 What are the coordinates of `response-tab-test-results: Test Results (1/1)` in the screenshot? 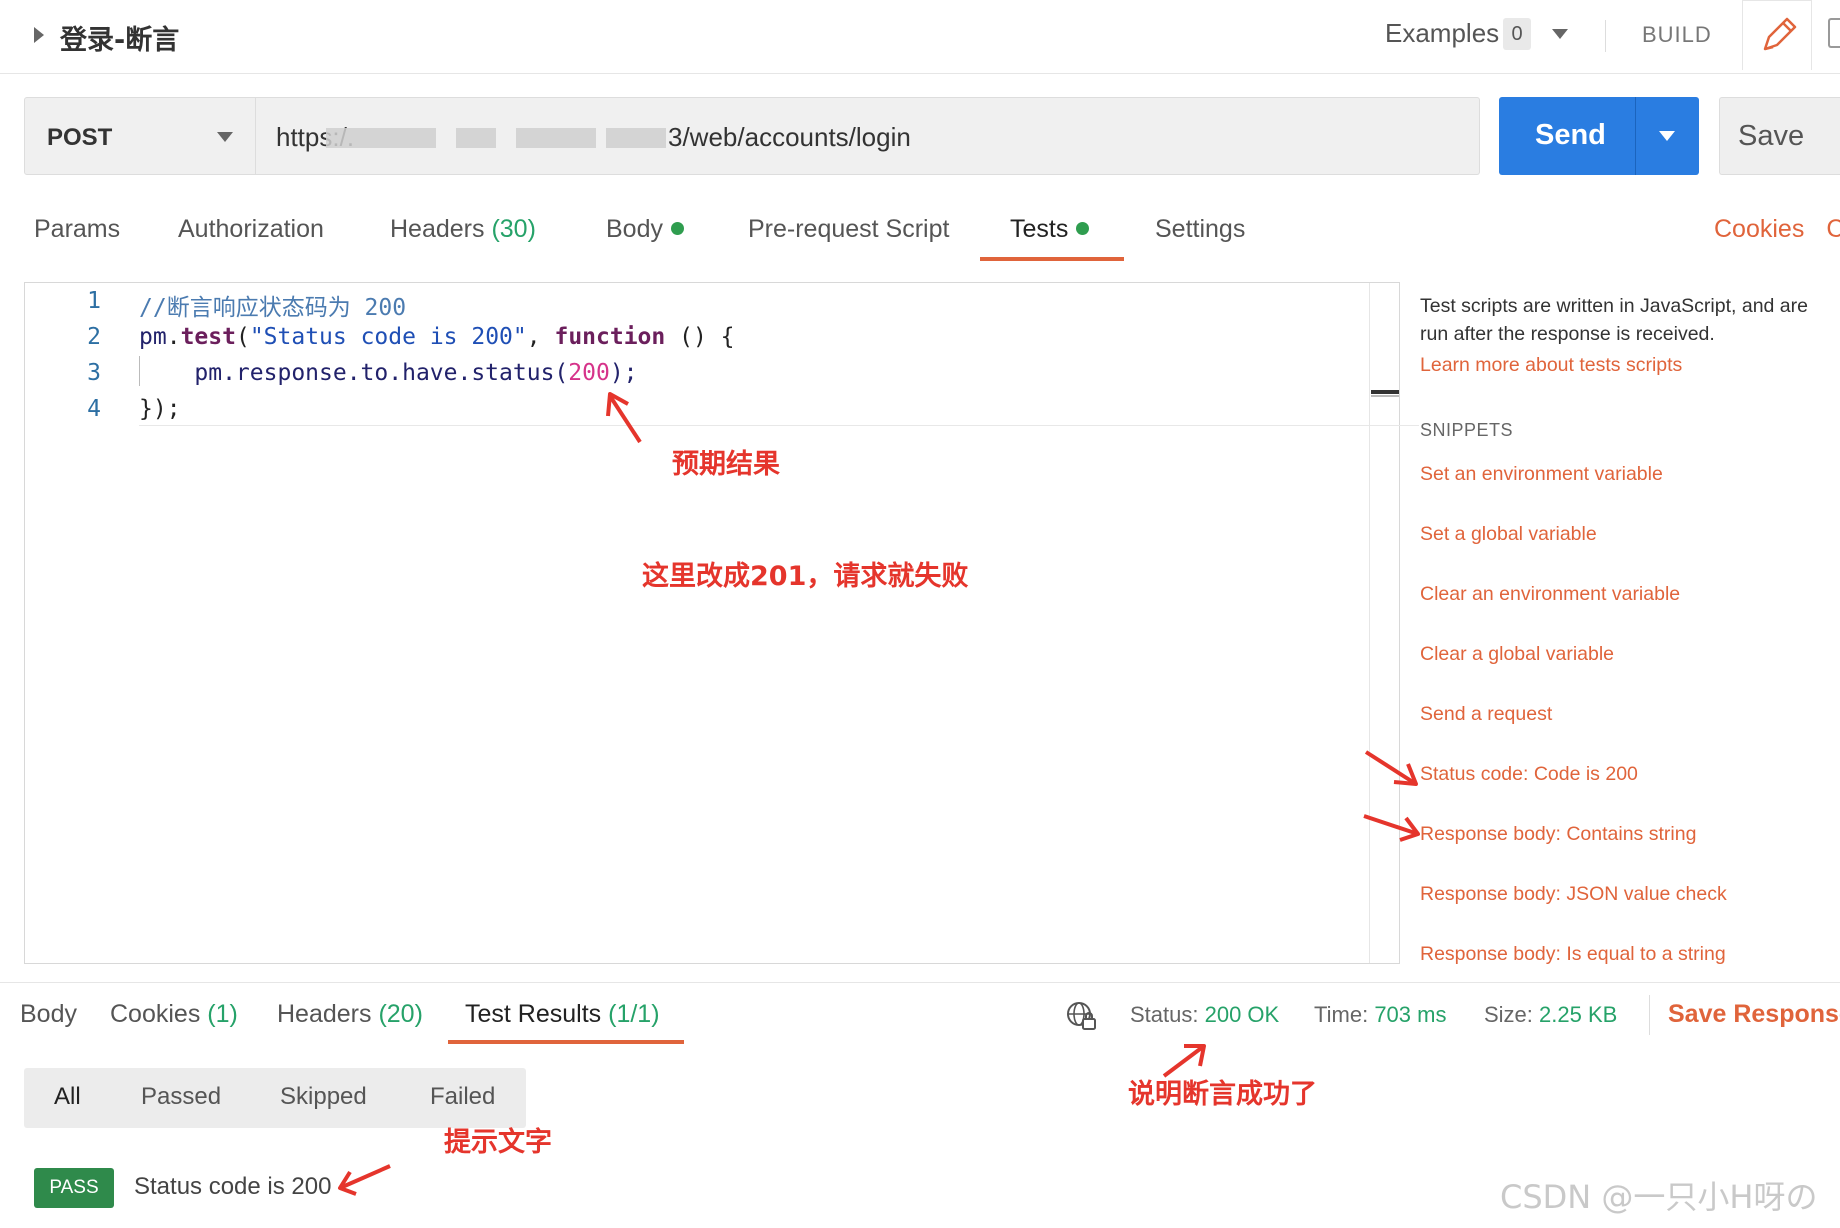 It's located at (562, 1014).